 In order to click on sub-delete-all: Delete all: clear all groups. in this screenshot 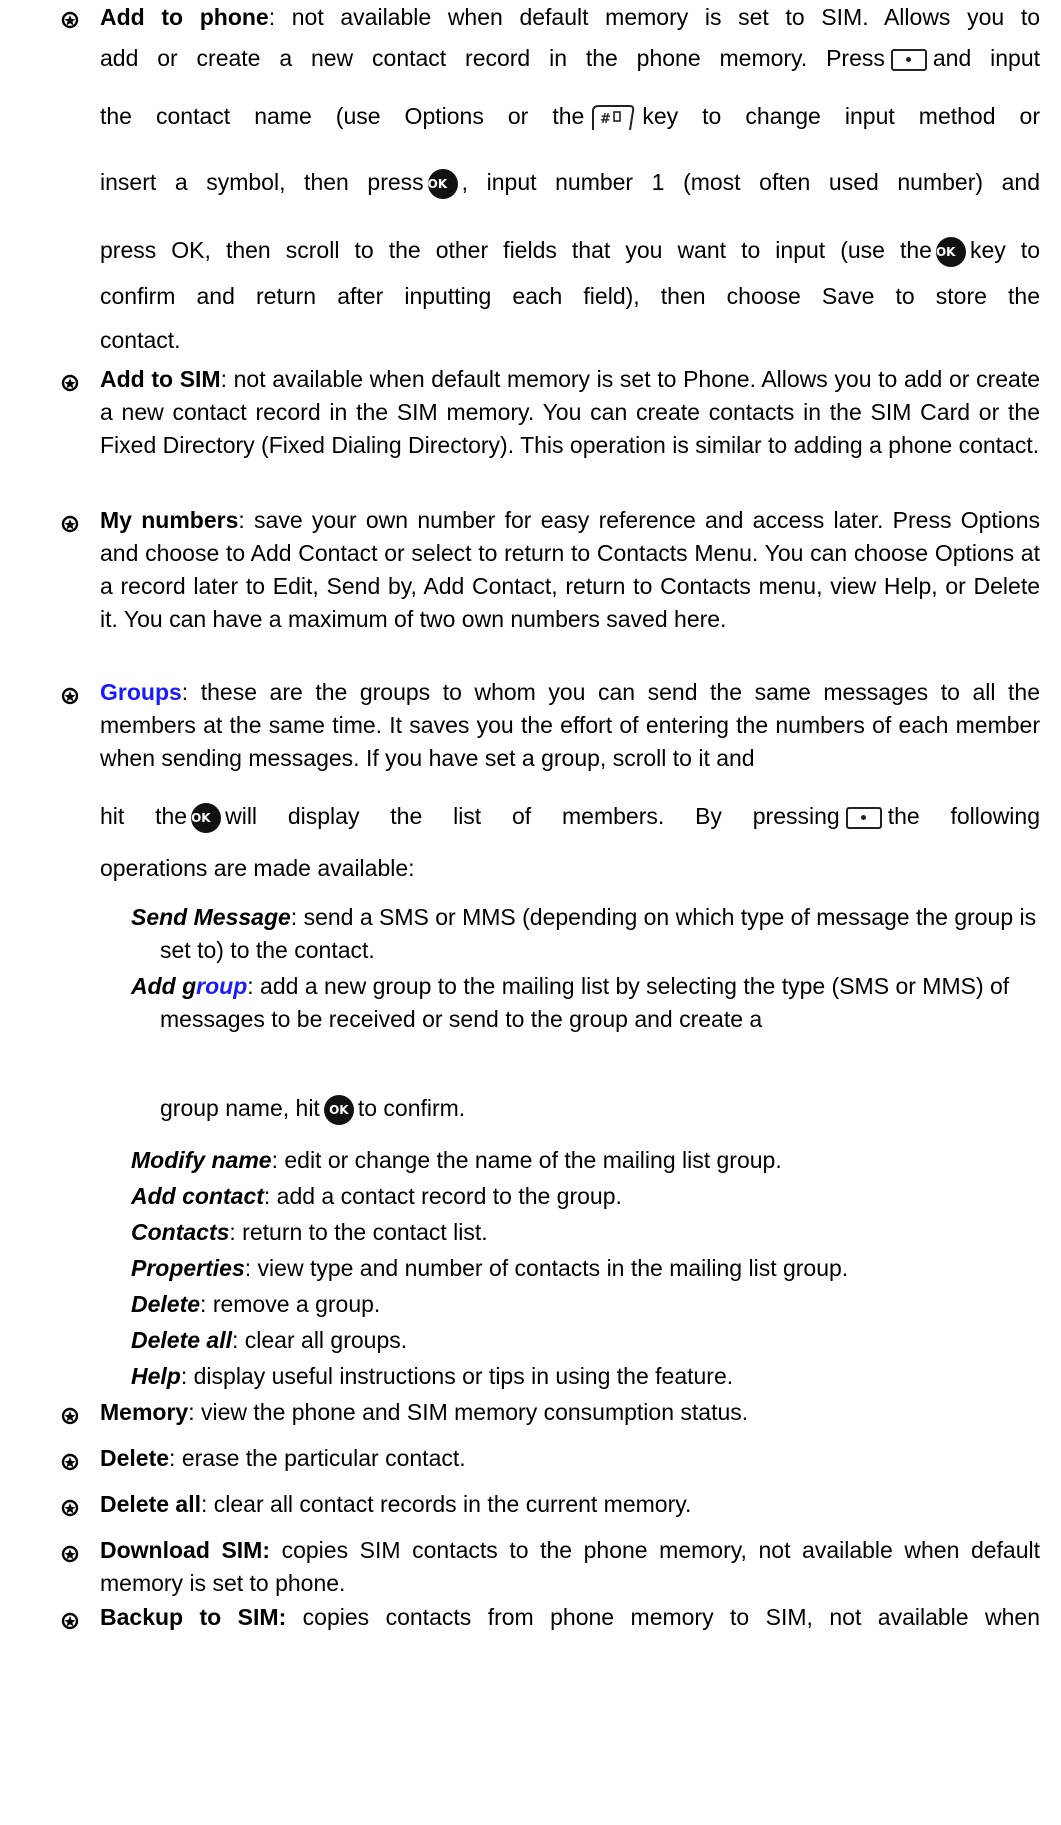, I will do `click(269, 1340)`.